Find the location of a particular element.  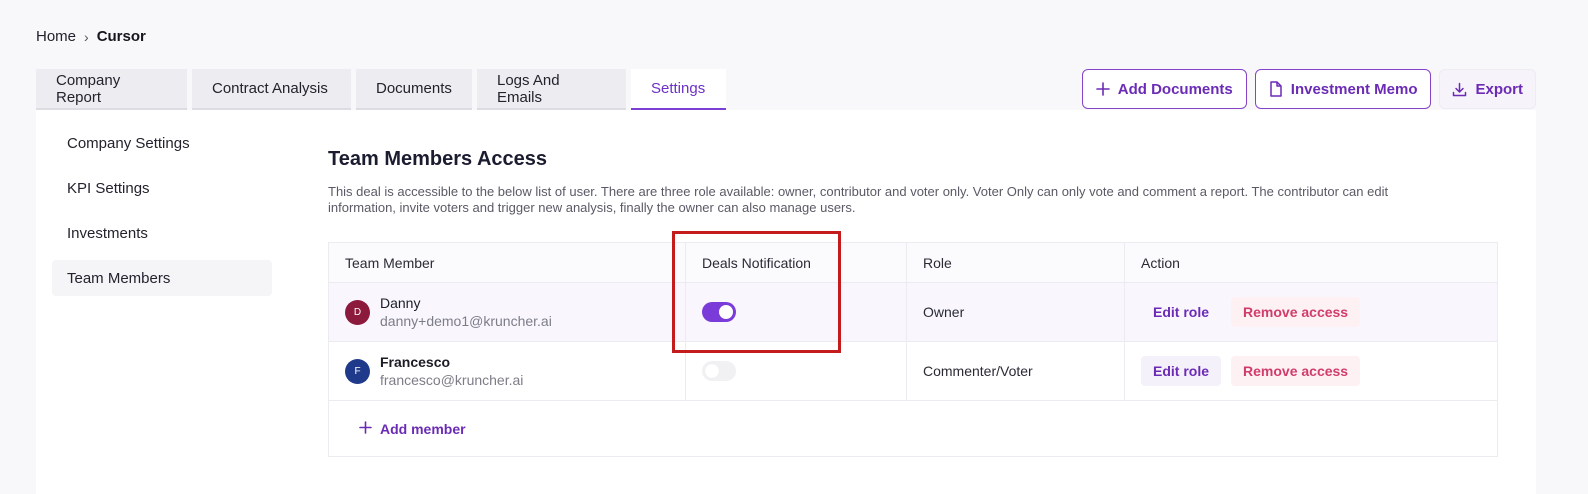

member-role: Commenter/Voter is located at coordinates (1016, 371).